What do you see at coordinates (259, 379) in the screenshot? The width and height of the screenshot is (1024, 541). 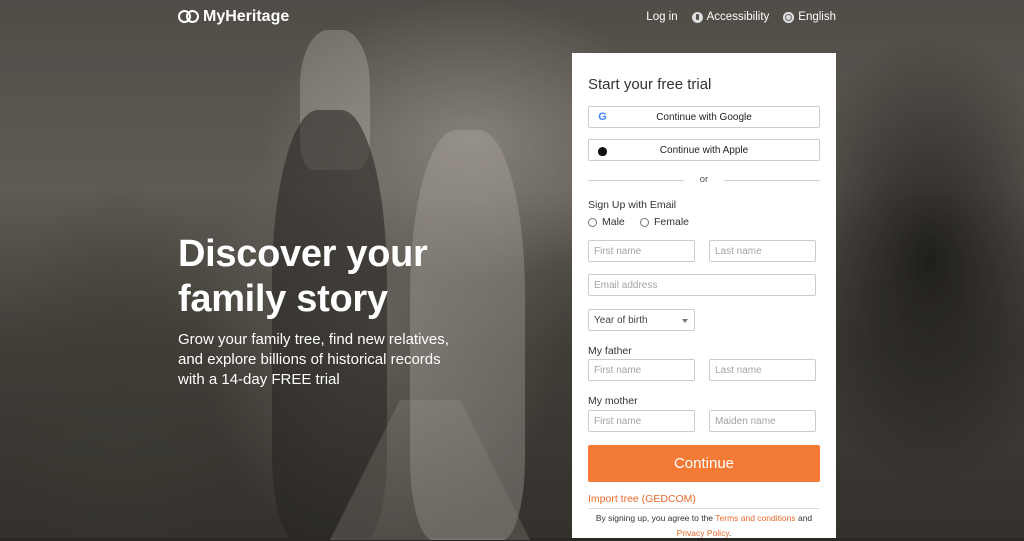 I see `hero-subtitle-line-3: with a 14-day FREE trial` at bounding box center [259, 379].